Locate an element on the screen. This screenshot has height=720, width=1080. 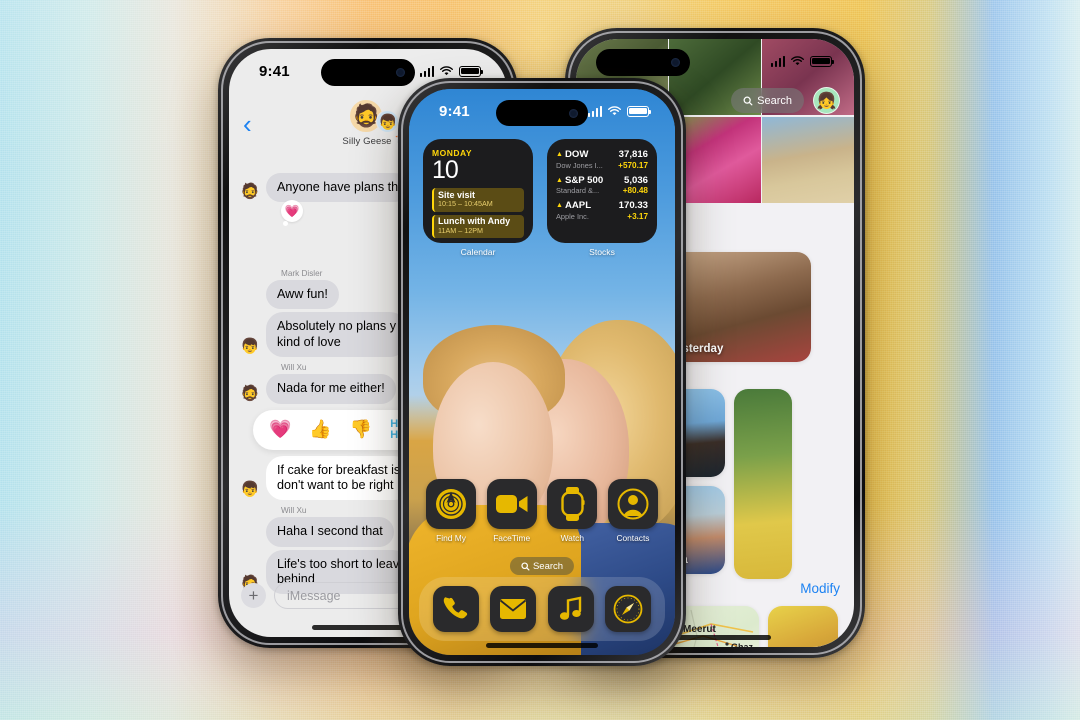
watch-icon is located at coordinates (572, 504).